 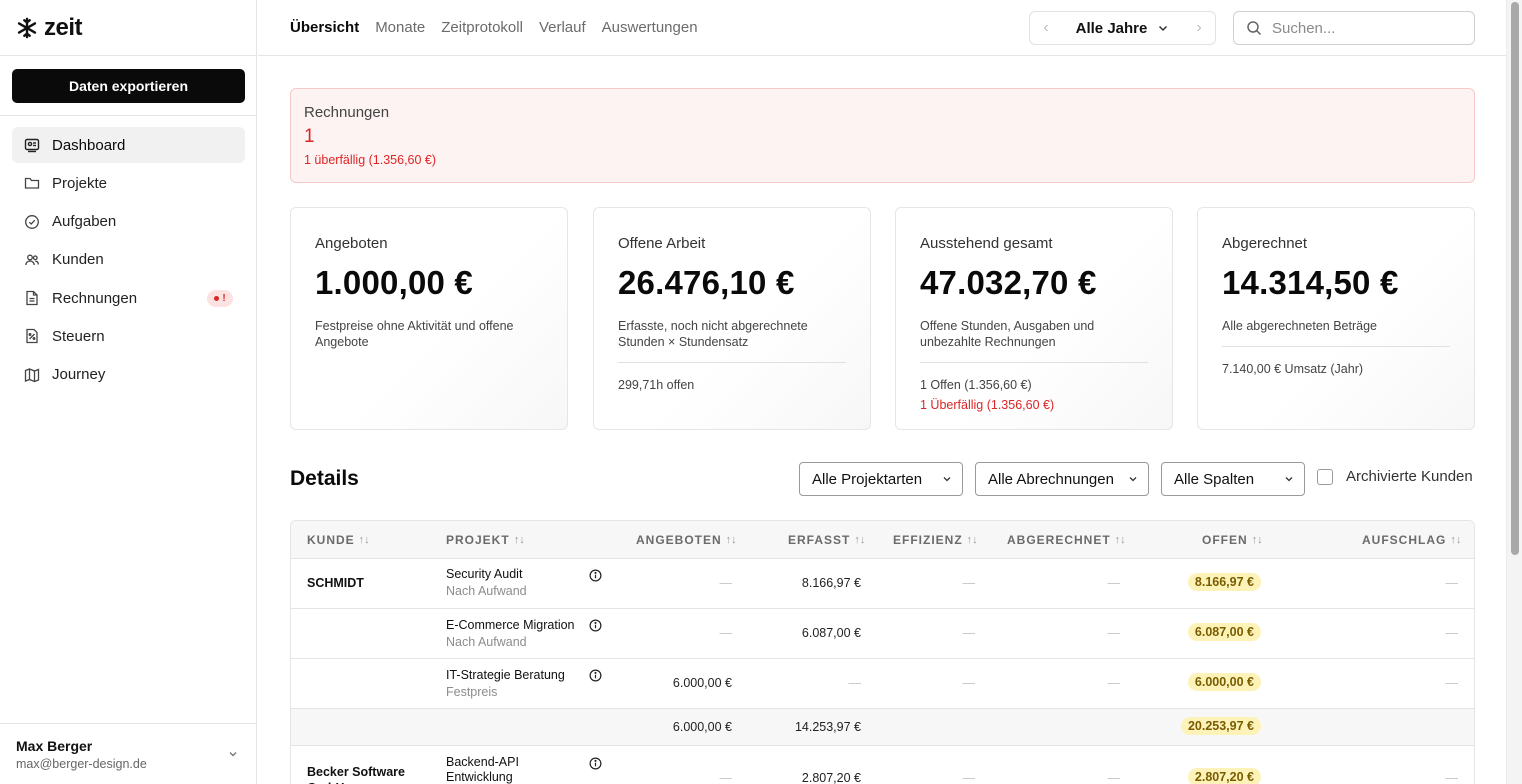 What do you see at coordinates (1062, 479) in the screenshot?
I see `billing-filter: Alle Abrechnungen` at bounding box center [1062, 479].